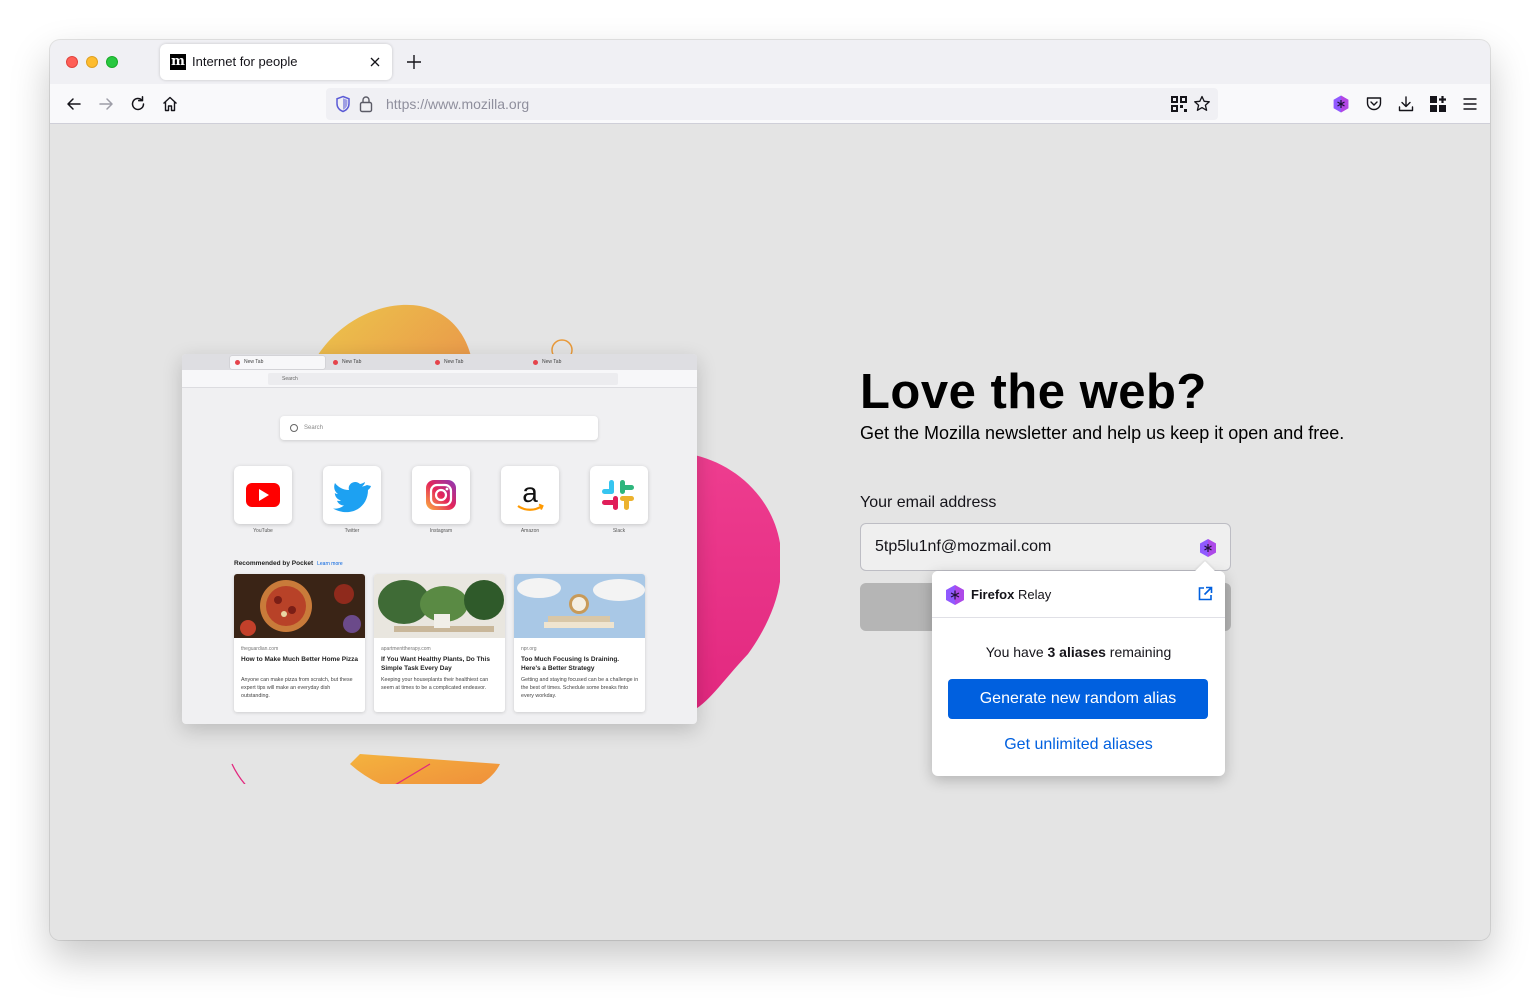  Describe the element at coordinates (1078, 699) in the screenshot. I see `generate-alias-button: Generate new random alias` at that location.